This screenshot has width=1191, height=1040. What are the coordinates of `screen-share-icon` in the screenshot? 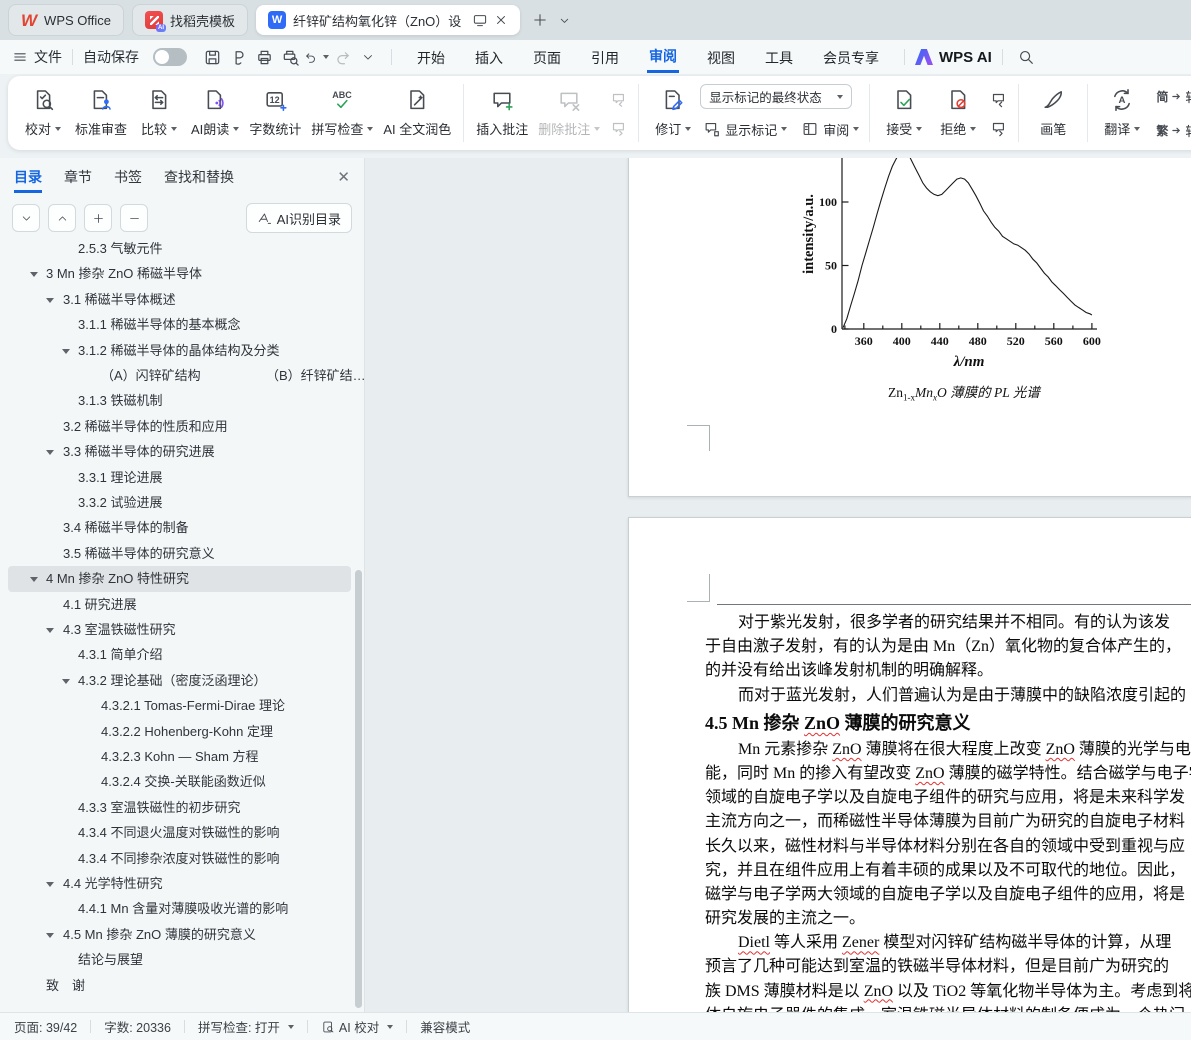 It's located at (480, 20).